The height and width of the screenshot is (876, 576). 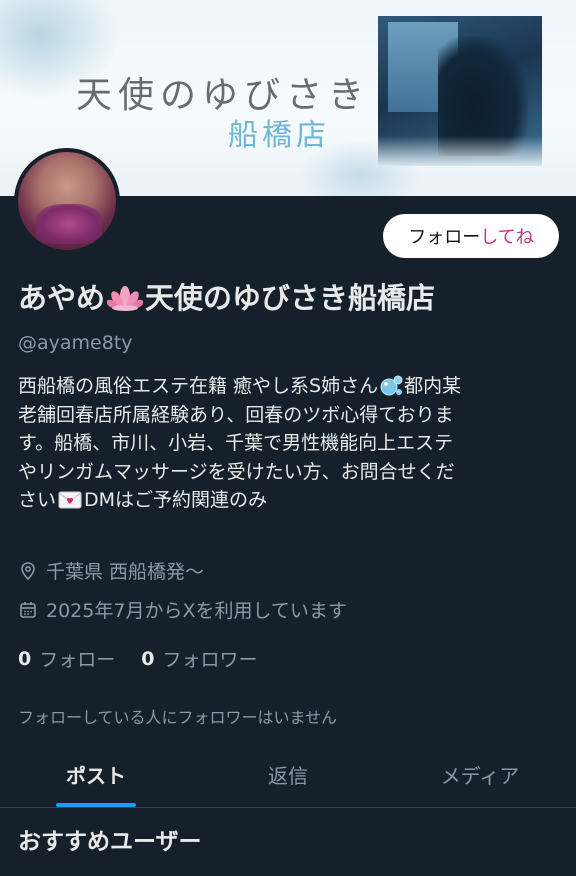 I want to click on bio-line: やリンガムマッサージを受けたい方、お問合せくだ, so click(x=236, y=471).